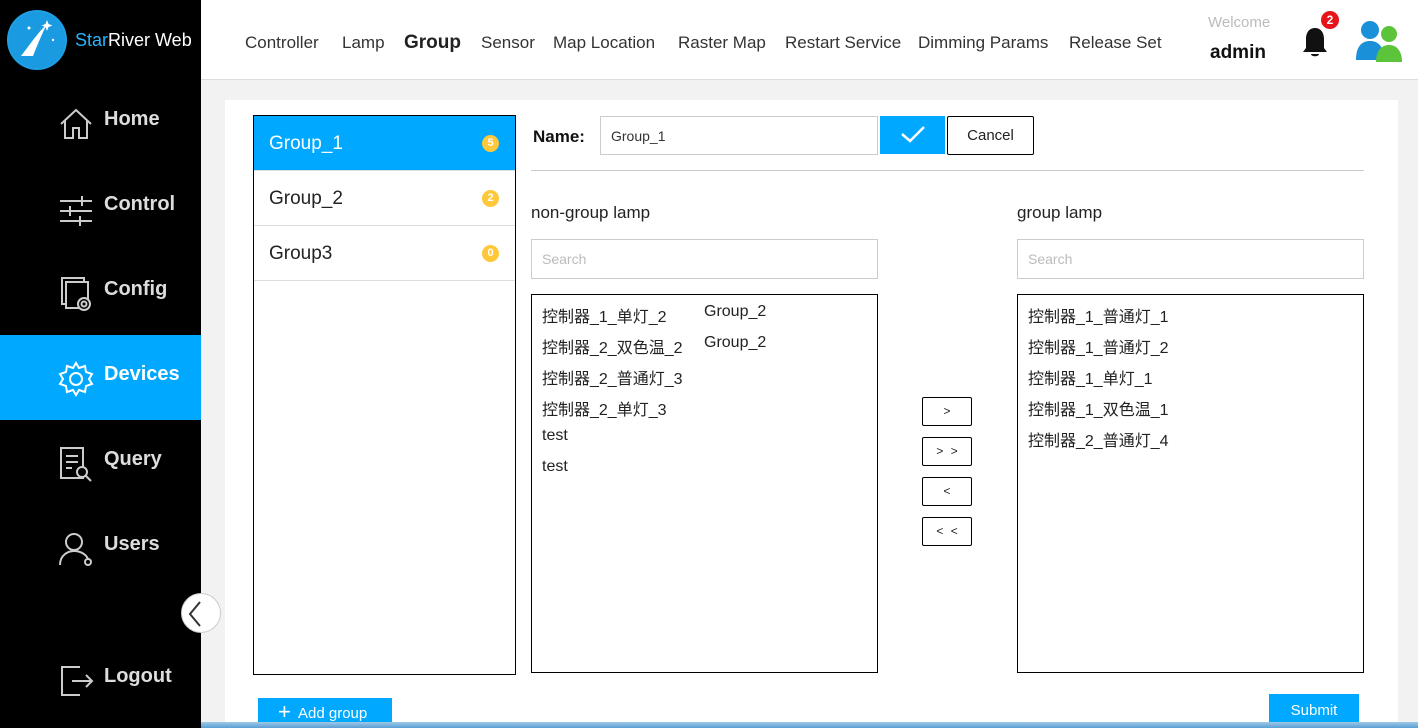 This screenshot has width=1418, height=728. What do you see at coordinates (76, 681) in the screenshot?
I see `logout-icon` at bounding box center [76, 681].